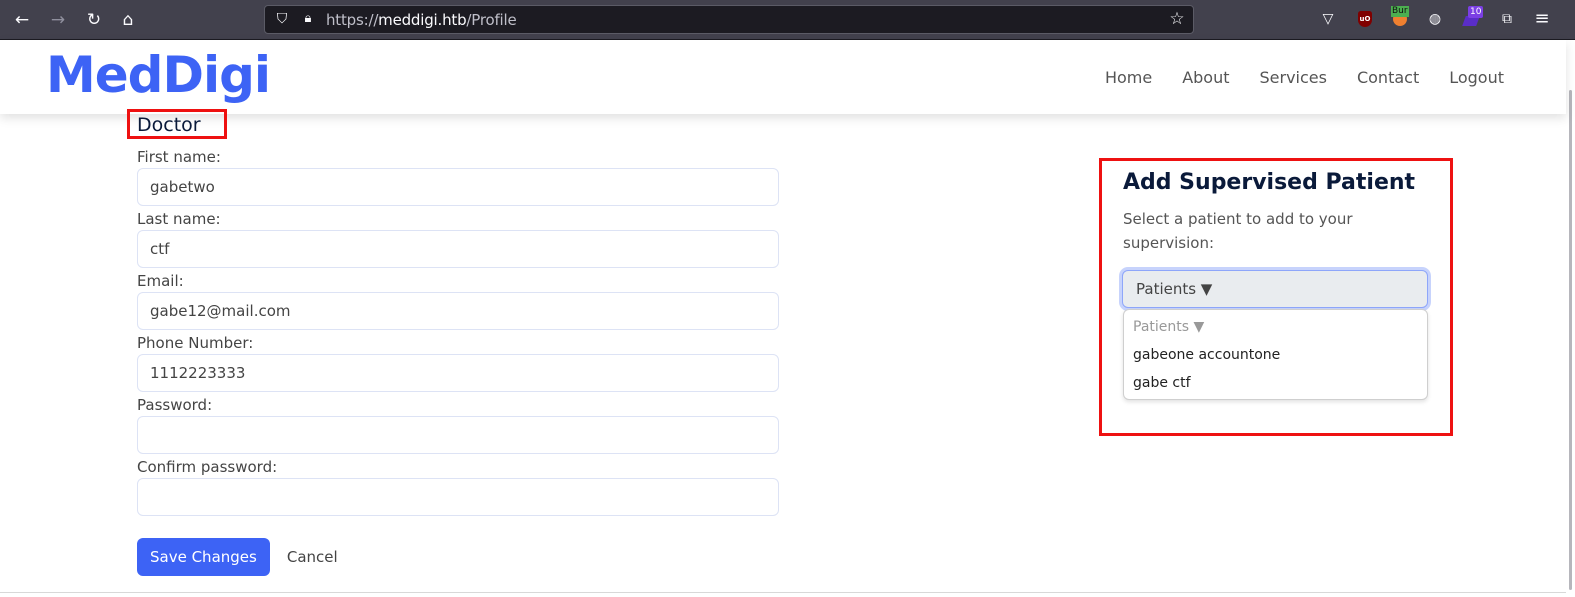  I want to click on url-host: meddigi.htb, so click(422, 20).